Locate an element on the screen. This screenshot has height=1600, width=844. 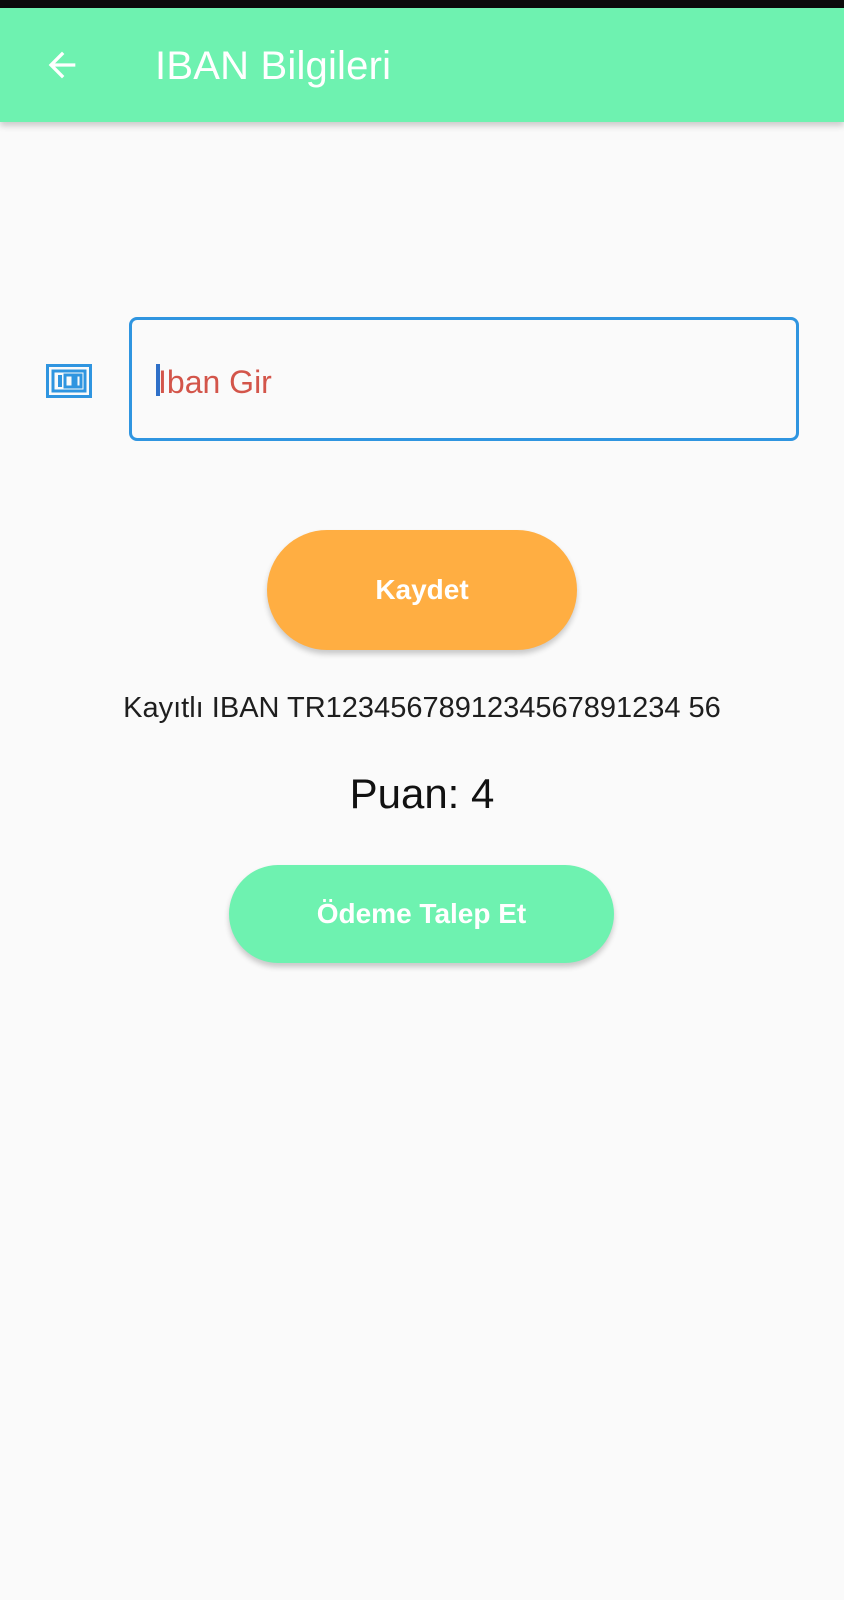
money-icon is located at coordinates (69, 381).